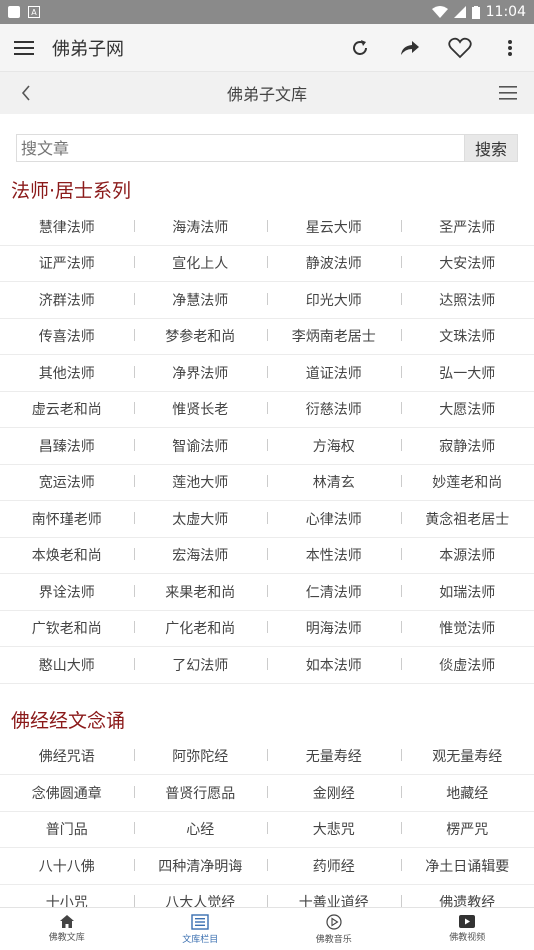 The width and height of the screenshot is (534, 950). Describe the element at coordinates (200, 482) in the screenshot. I see `grid-link: 莲池大师` at that location.